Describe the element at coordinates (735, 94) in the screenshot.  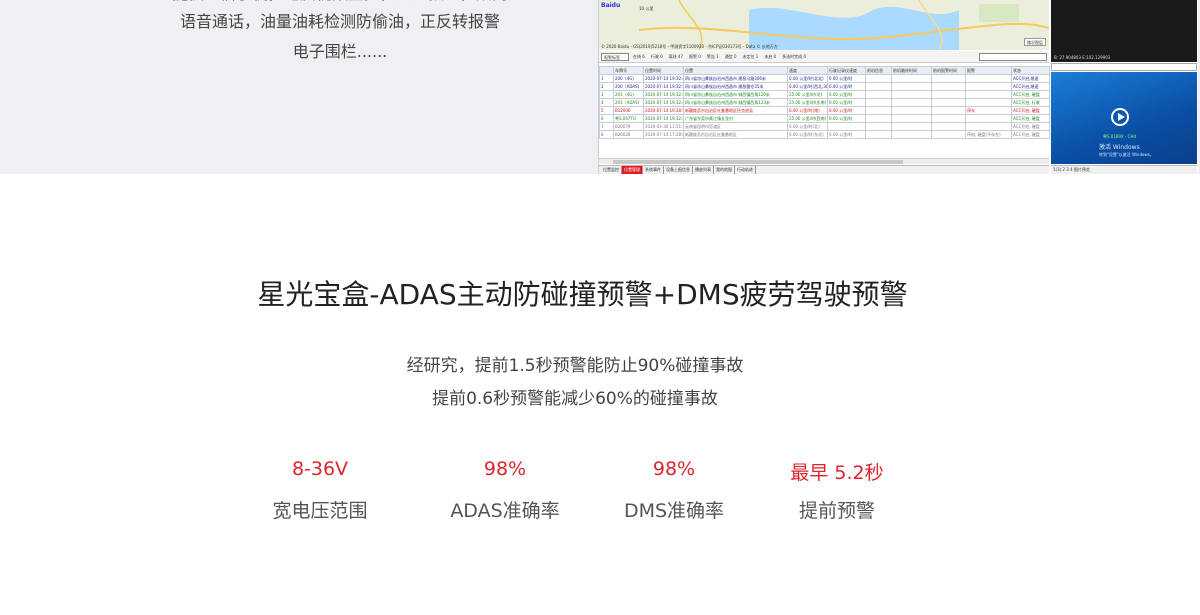
I see `table-cell: 四川省凉山彝族自治州西昌市 城西镇西角120米` at that location.